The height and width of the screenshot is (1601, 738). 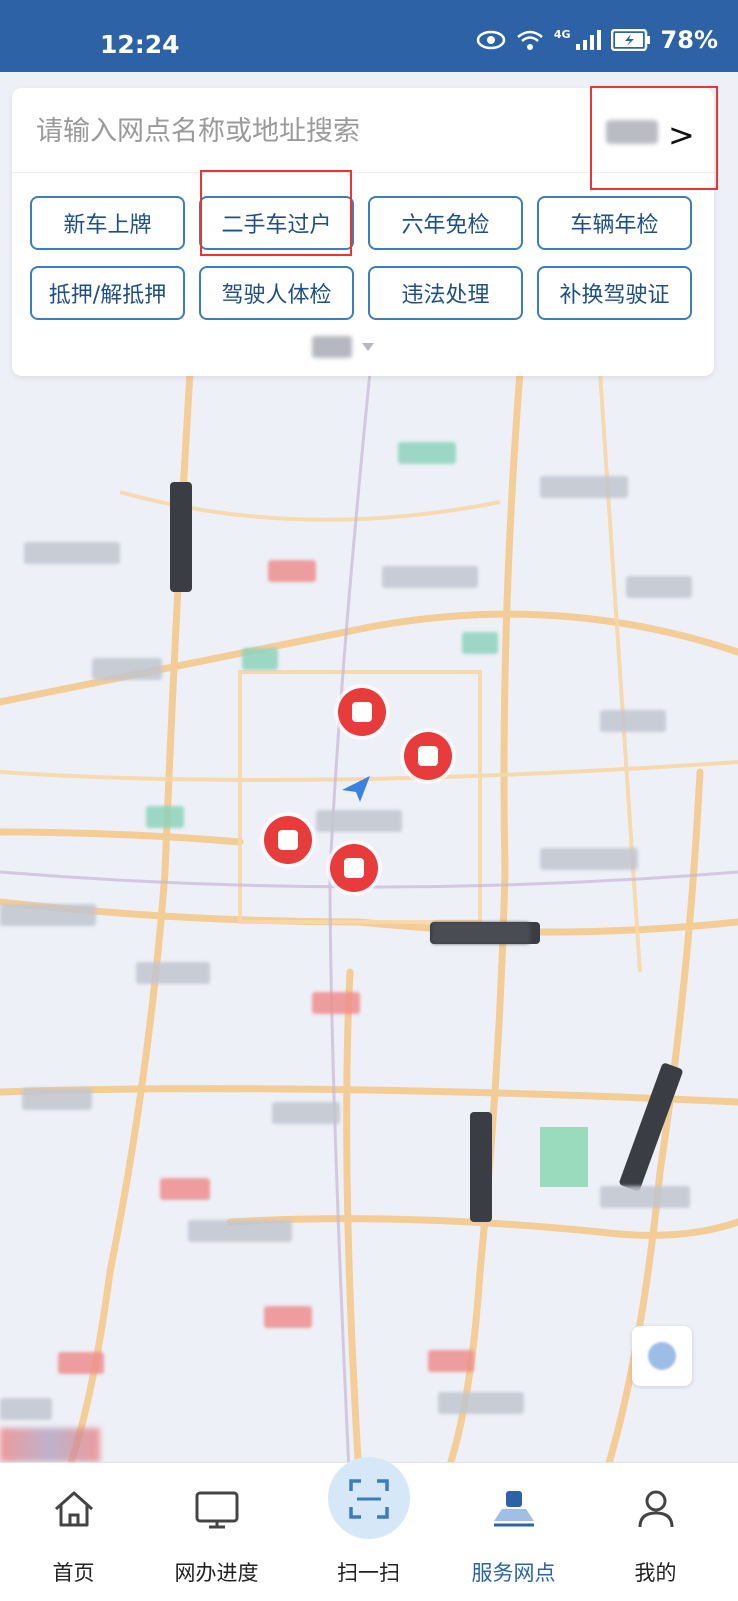 I want to click on tab-progress: 网办进度, so click(x=216, y=1532).